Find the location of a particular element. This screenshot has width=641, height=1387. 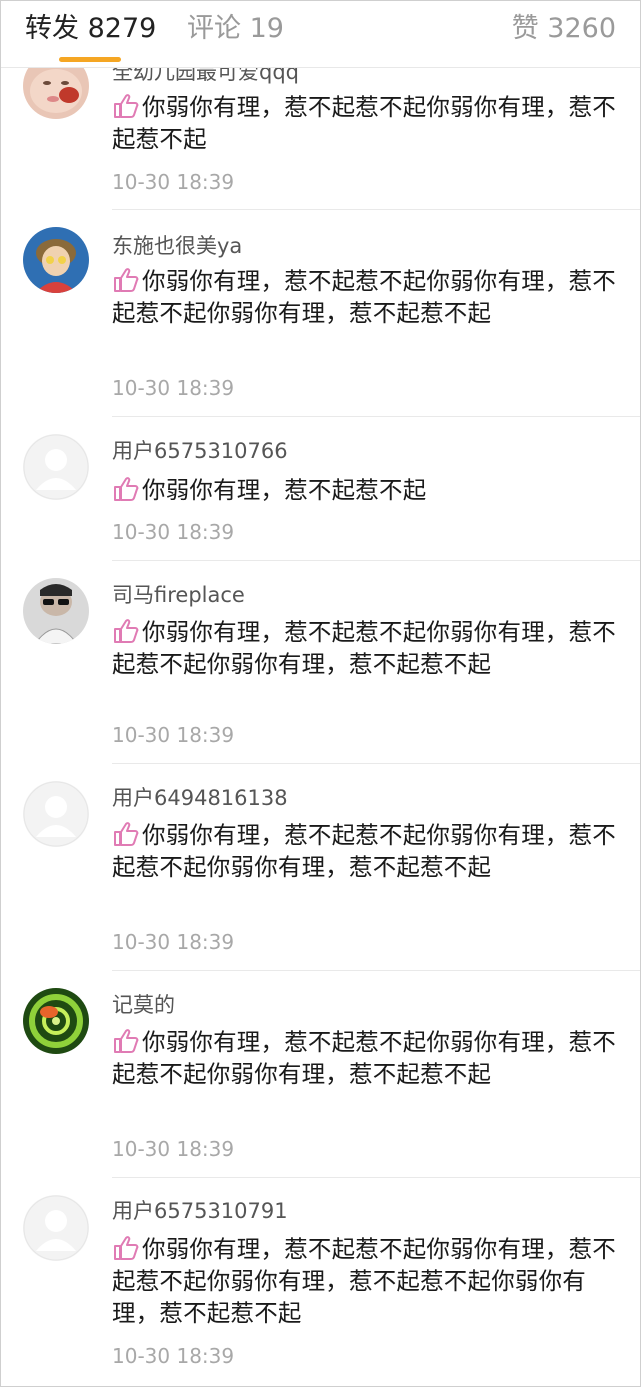

username: 用户6575310766 is located at coordinates (200, 451).